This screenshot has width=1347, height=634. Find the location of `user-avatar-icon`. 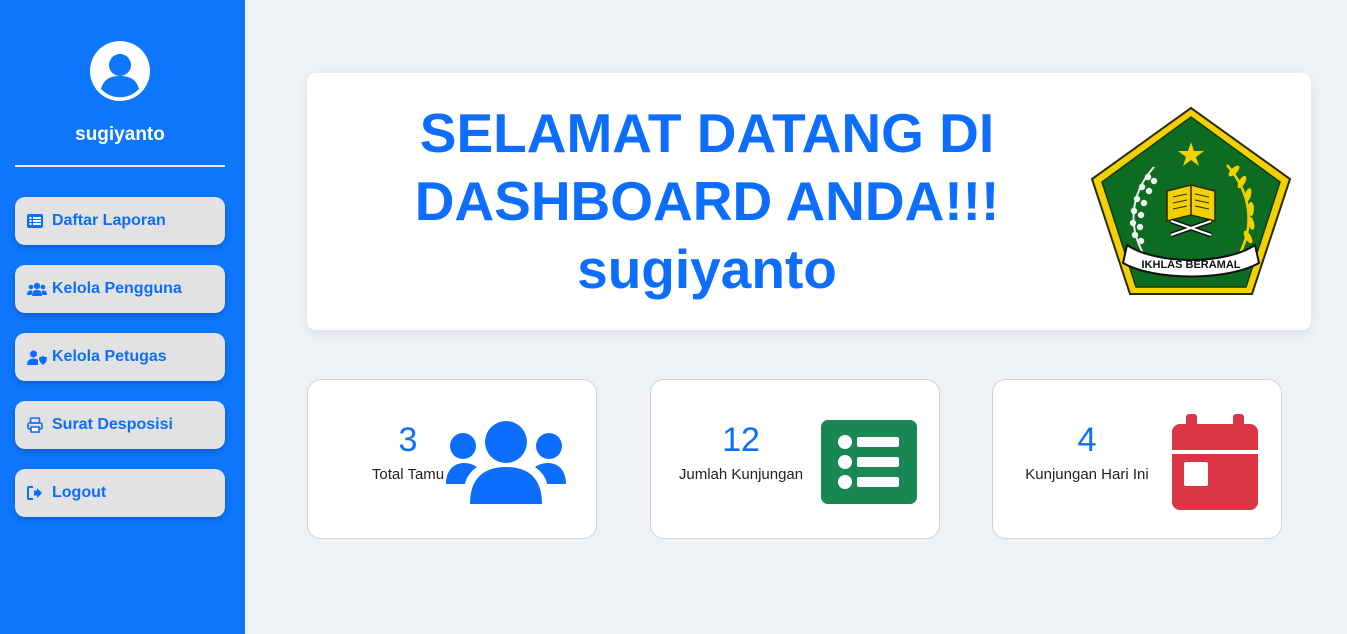

user-avatar-icon is located at coordinates (120, 71).